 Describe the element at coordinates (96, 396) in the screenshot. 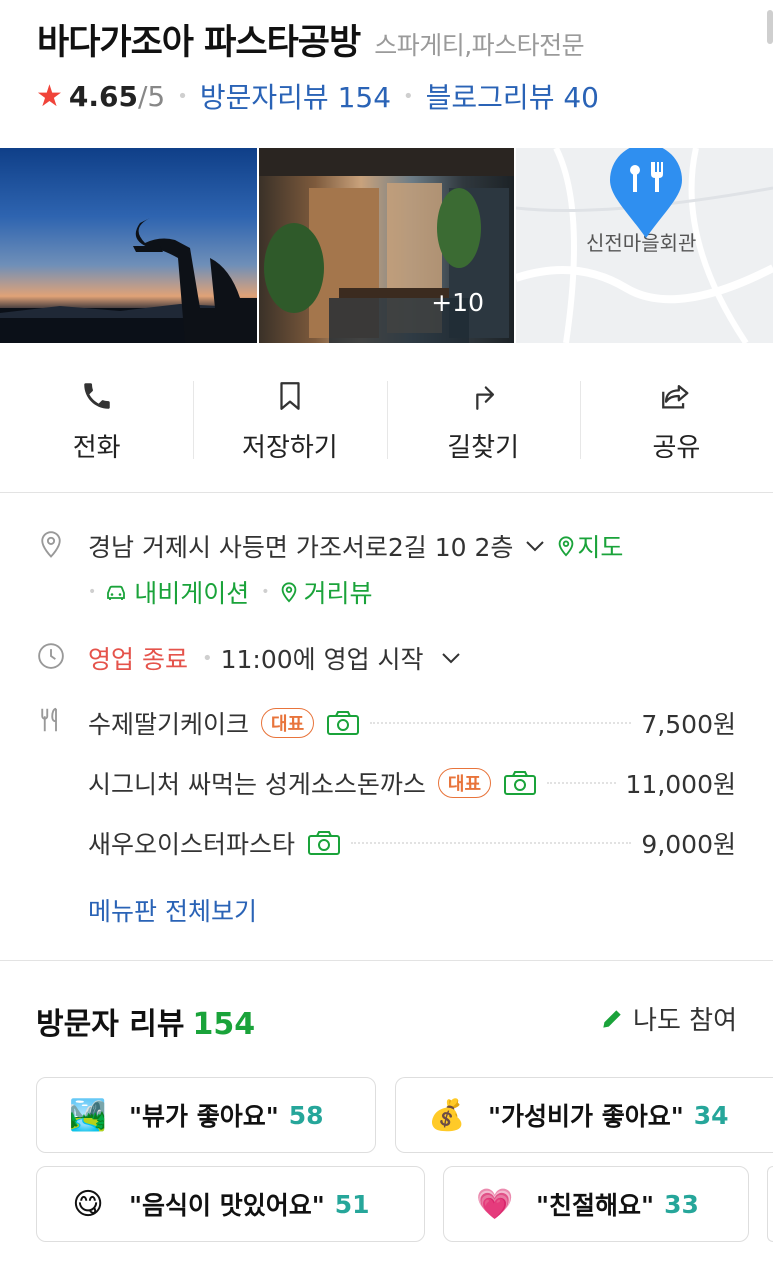

I see `phone-icon` at that location.